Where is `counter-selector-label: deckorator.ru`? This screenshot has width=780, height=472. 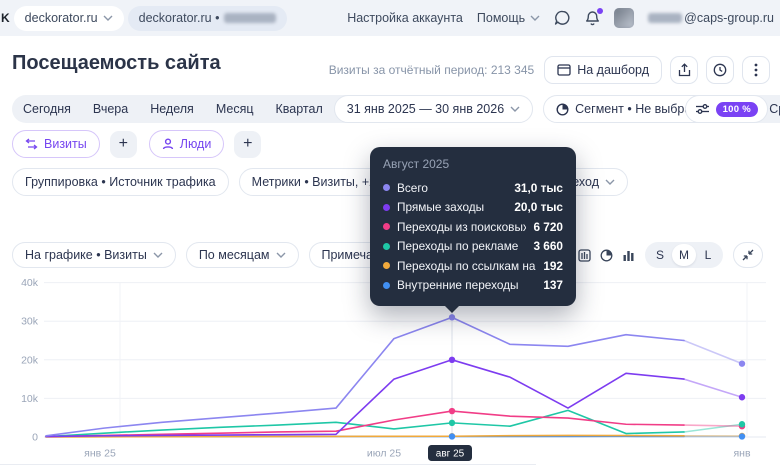
counter-selector-label: deckorator.ru is located at coordinates (61, 18).